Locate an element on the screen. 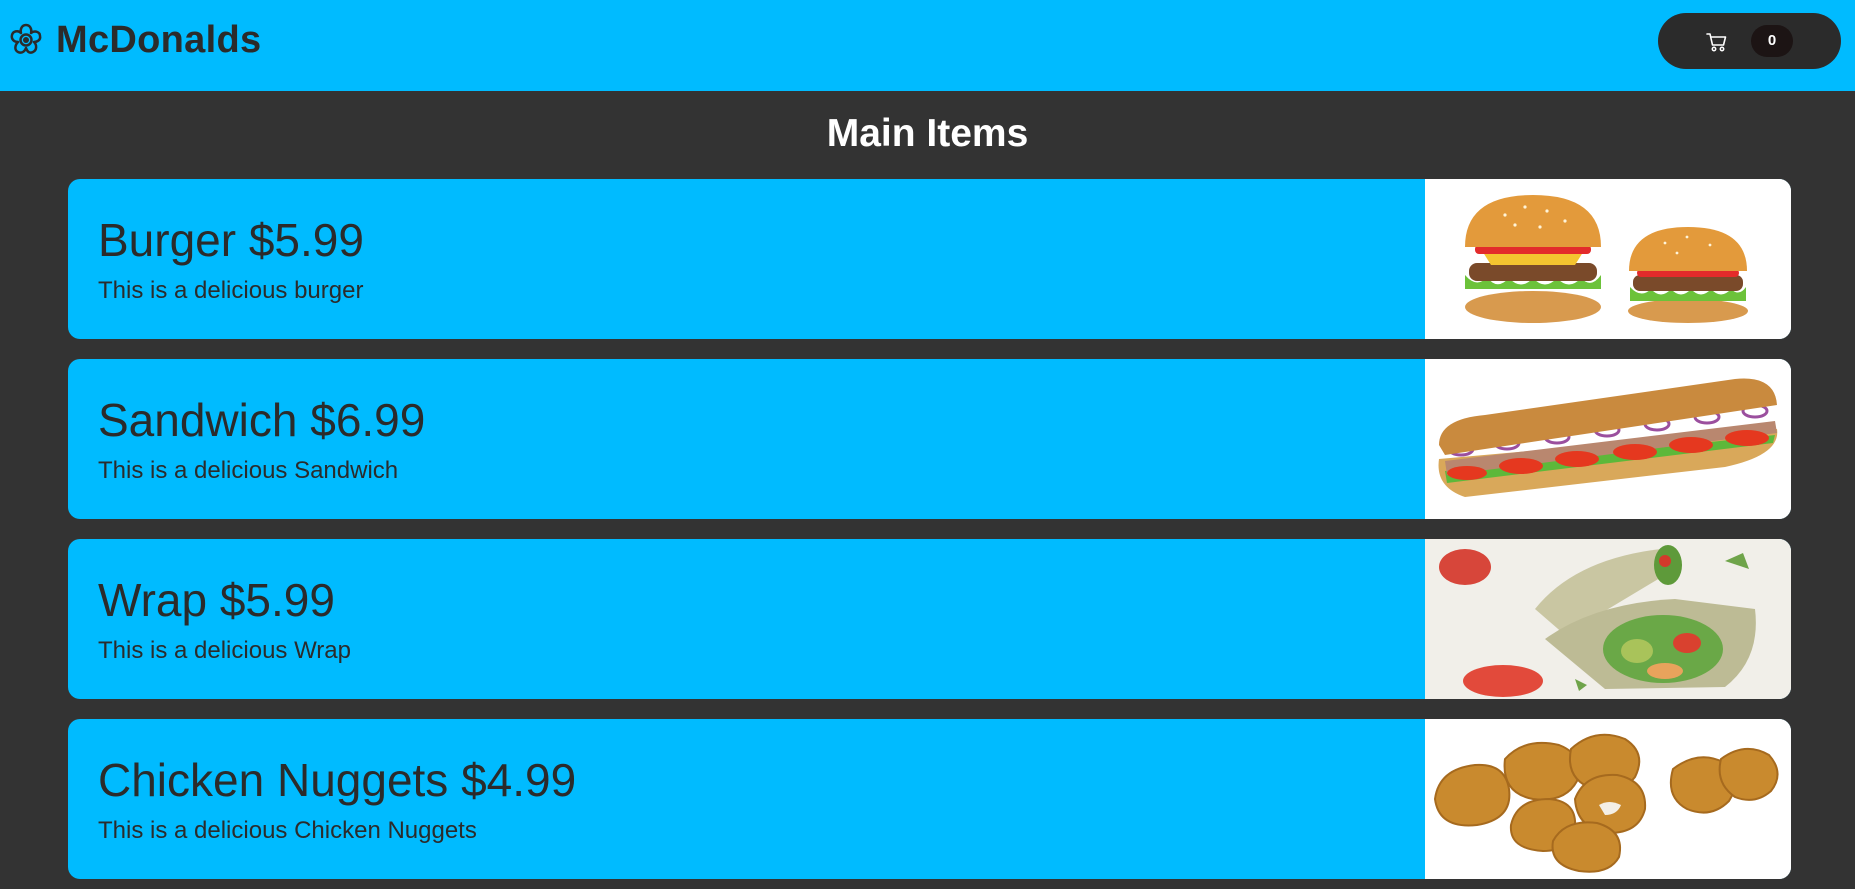 This screenshot has width=1855, height=889. brand: McDonalds is located at coordinates (134, 40).